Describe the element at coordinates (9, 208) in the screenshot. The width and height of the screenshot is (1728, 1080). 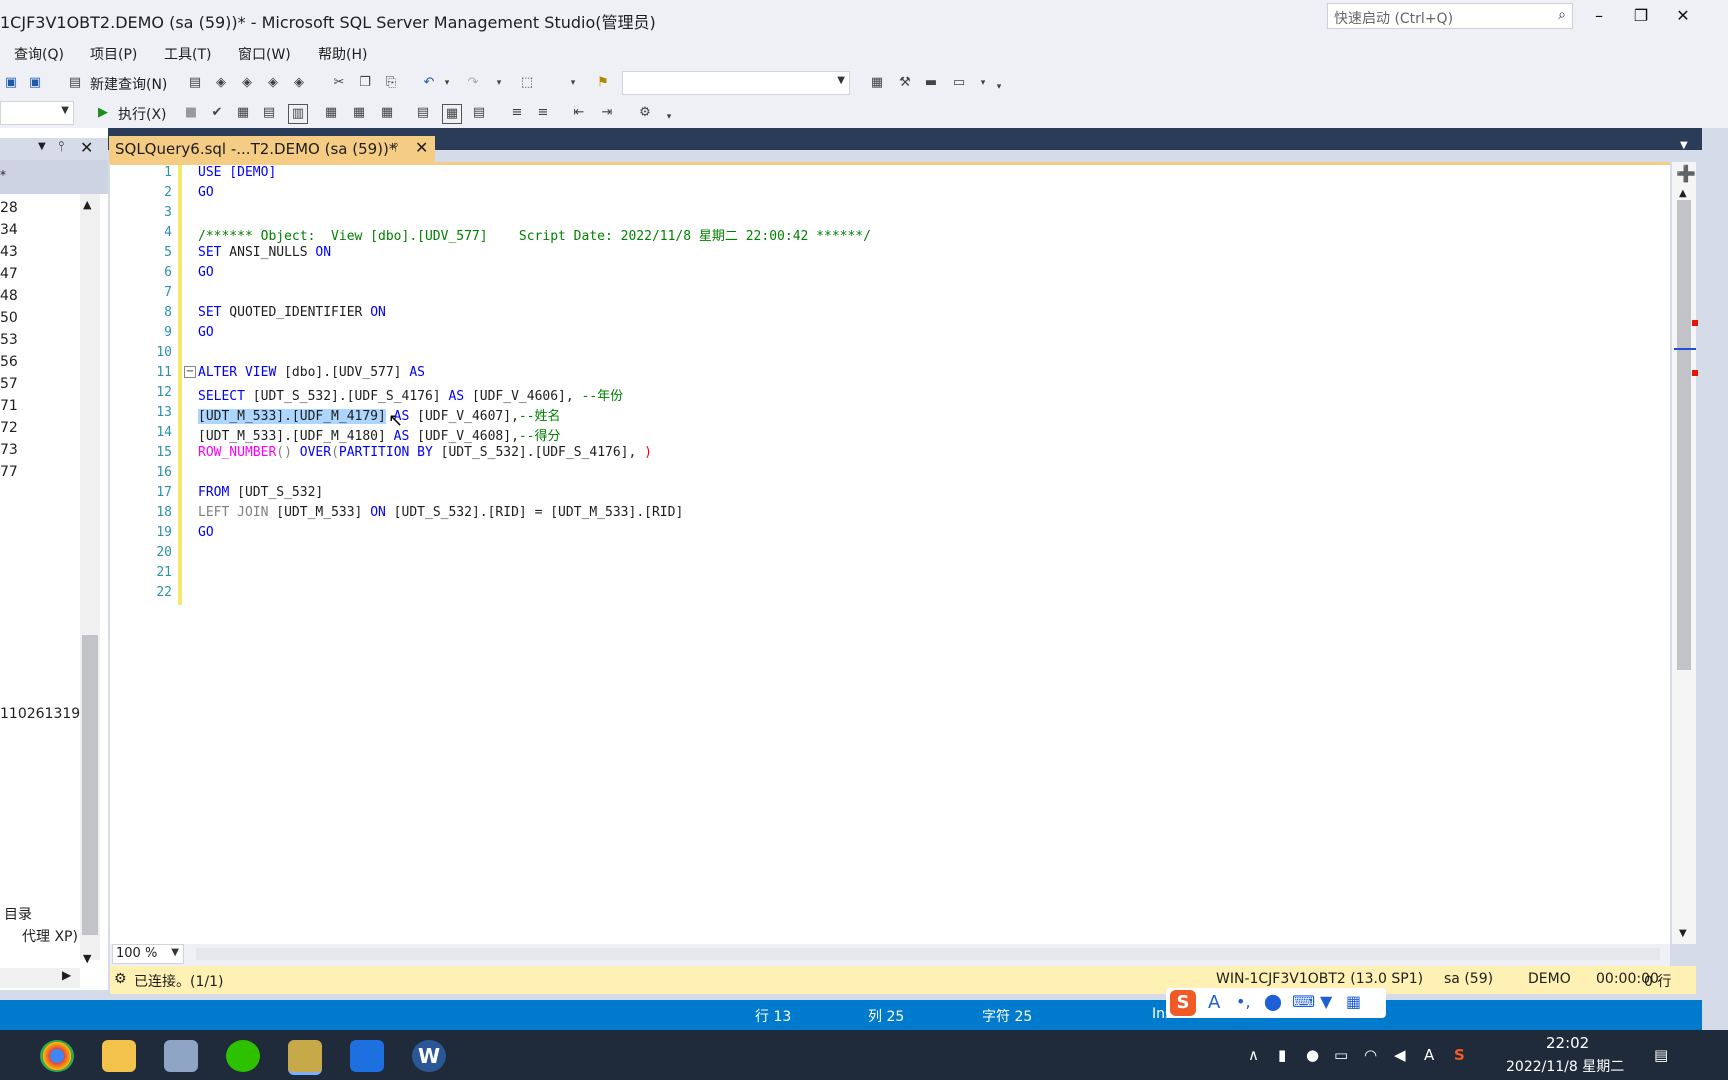
I see `tree-item: 28` at that location.